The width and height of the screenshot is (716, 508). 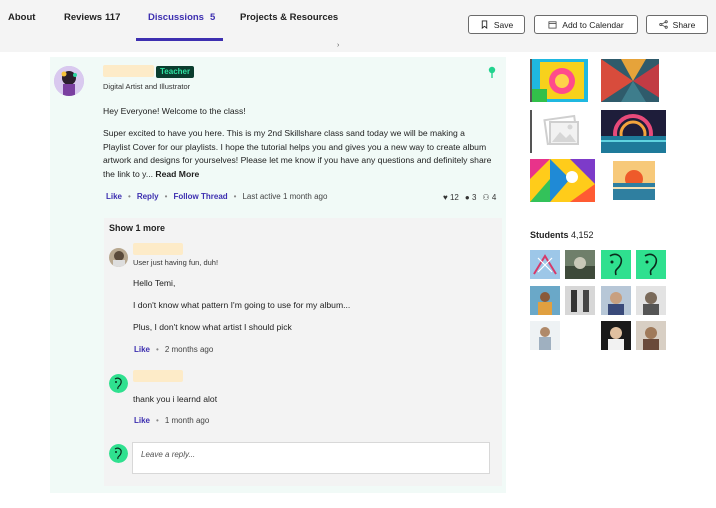 What do you see at coordinates (176, 17) in the screenshot?
I see `tab-label: Discussions` at bounding box center [176, 17].